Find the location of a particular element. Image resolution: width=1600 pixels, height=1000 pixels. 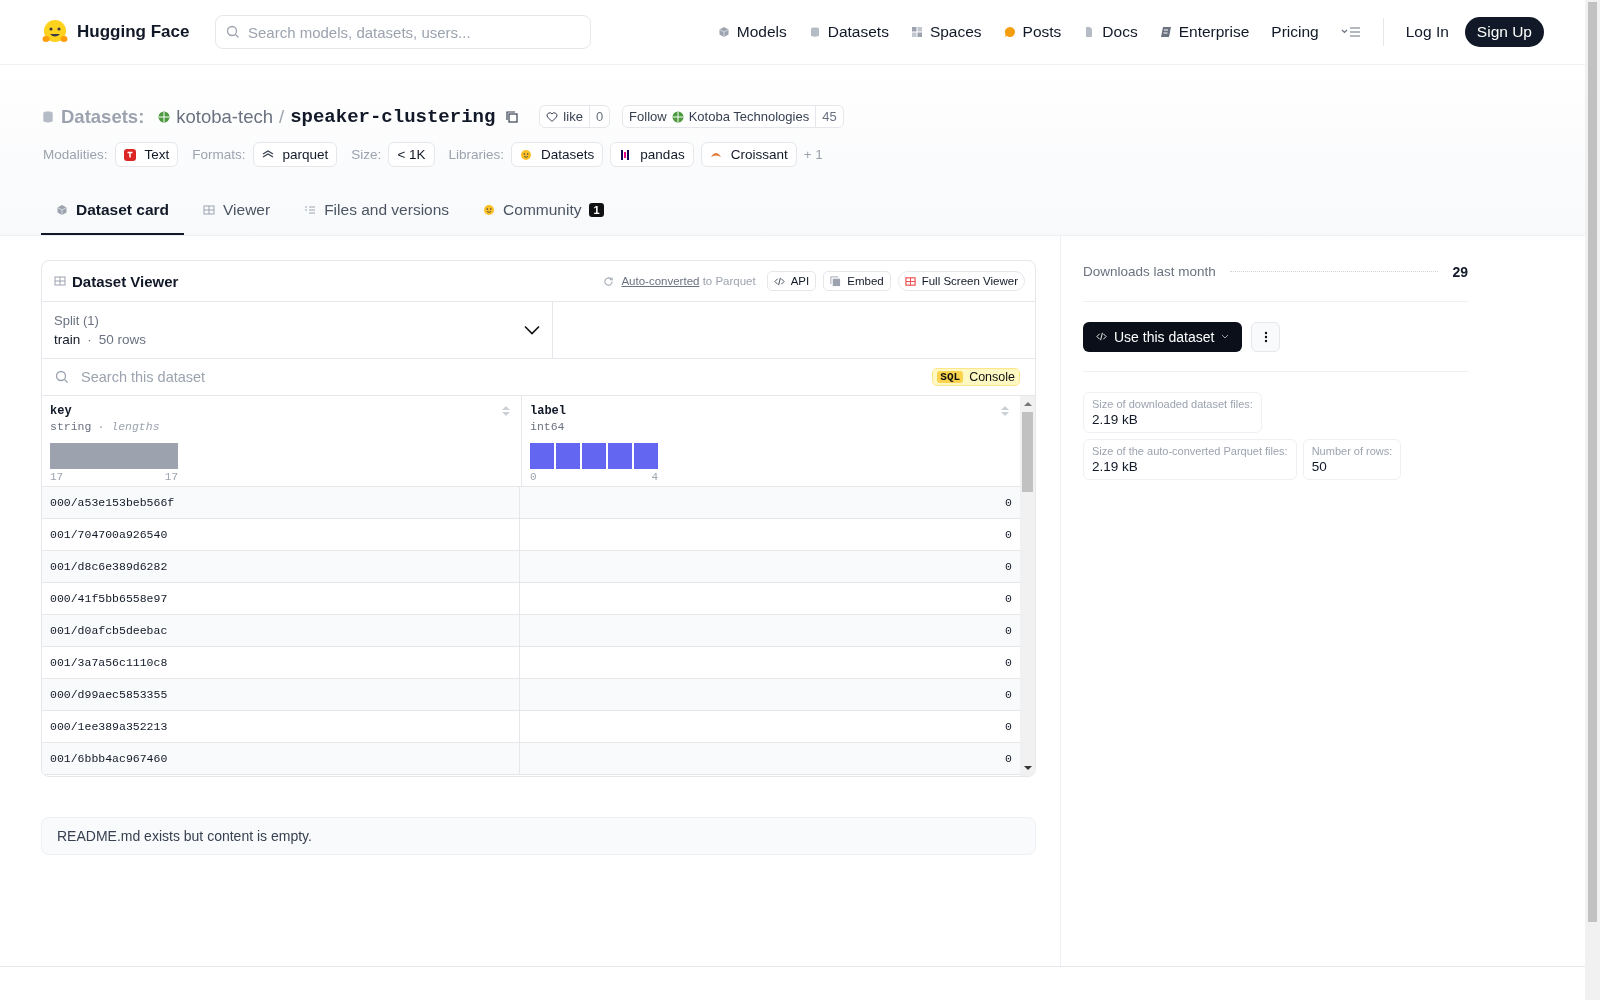

split-dropdown: Split (1) train · 50 rows is located at coordinates (297, 330).